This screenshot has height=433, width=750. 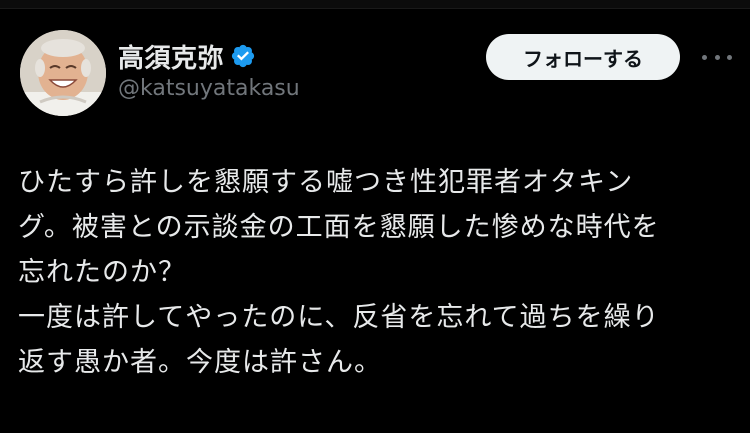 I want to click on more-horizontal-icon, so click(x=717, y=57).